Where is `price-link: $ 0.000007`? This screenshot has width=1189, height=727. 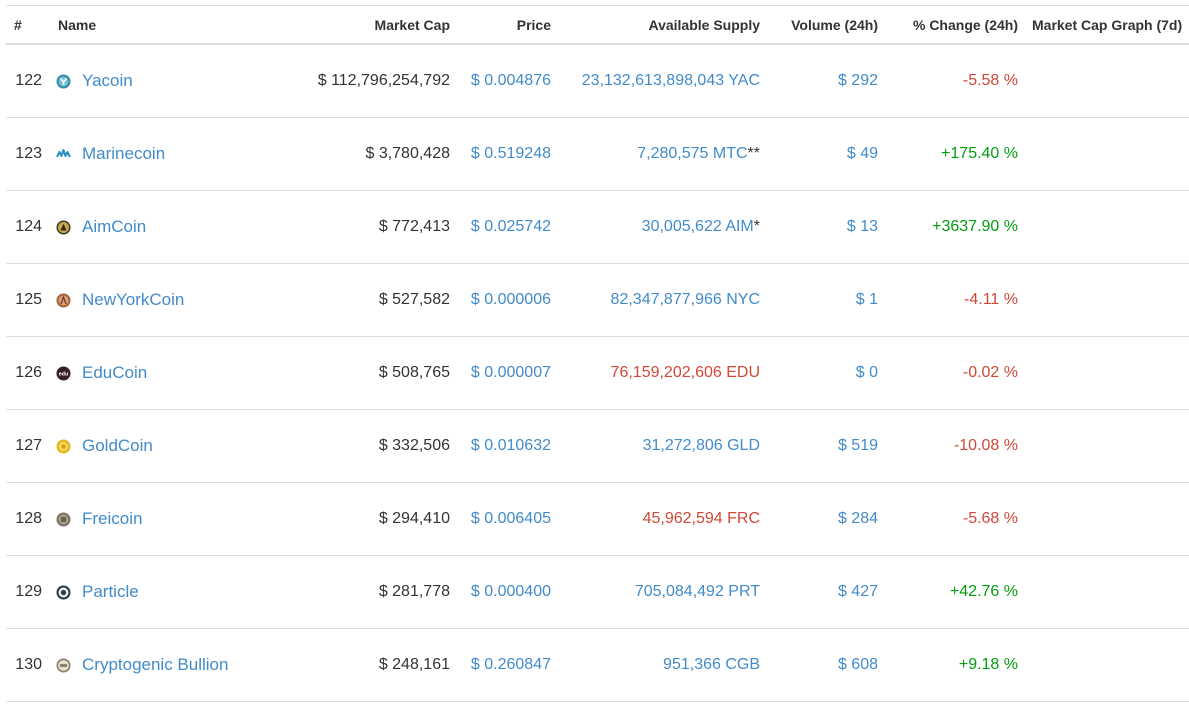
price-link: $ 0.000007 is located at coordinates (500, 373).